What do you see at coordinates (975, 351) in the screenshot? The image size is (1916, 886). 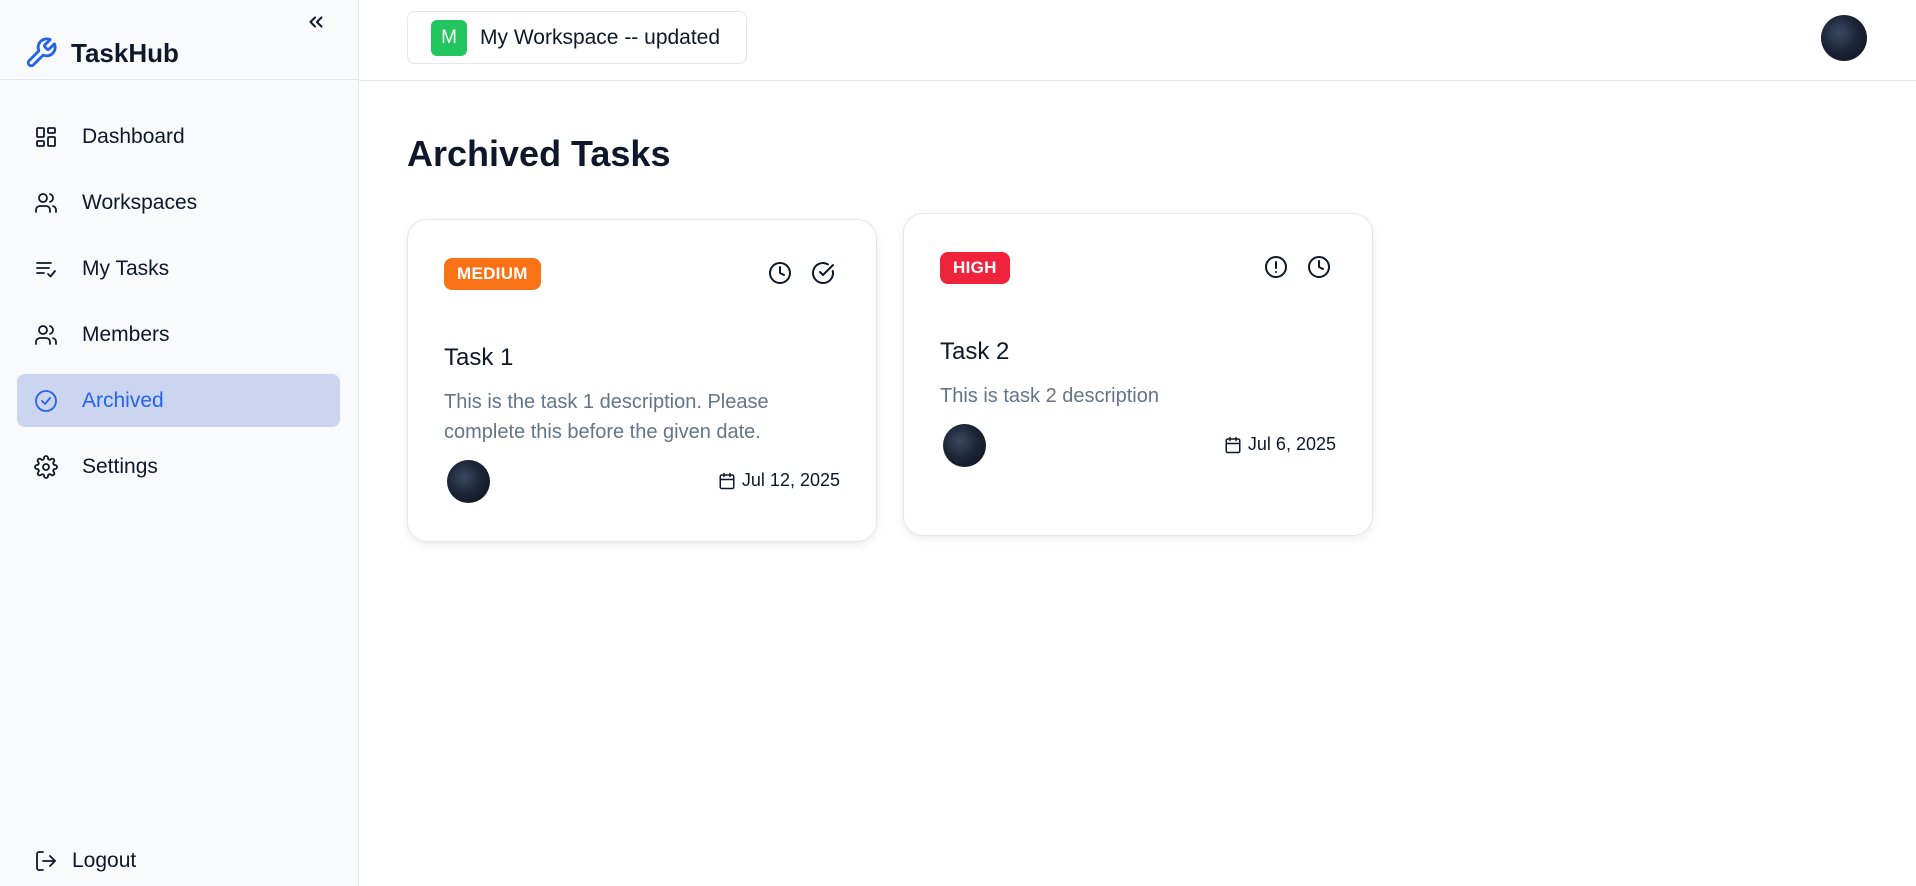 I see `task-title: Task 2` at bounding box center [975, 351].